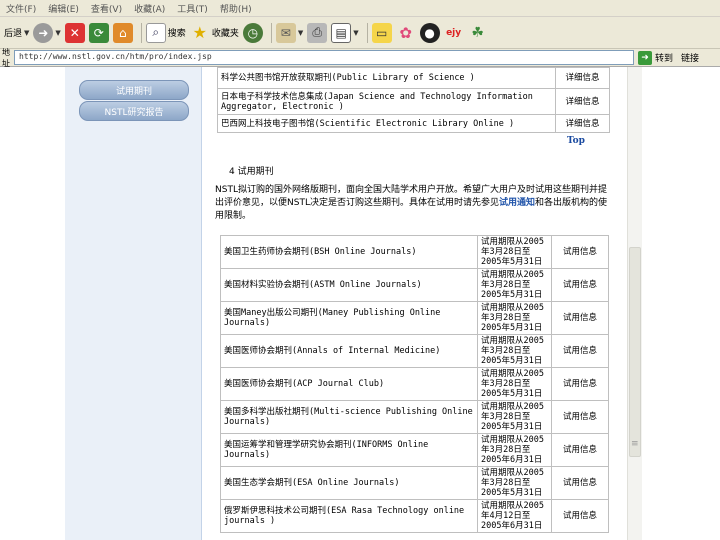 This screenshot has width=720, height=540. Describe the element at coordinates (6, 57) in the screenshot. I see `address-label: 地址` at that location.